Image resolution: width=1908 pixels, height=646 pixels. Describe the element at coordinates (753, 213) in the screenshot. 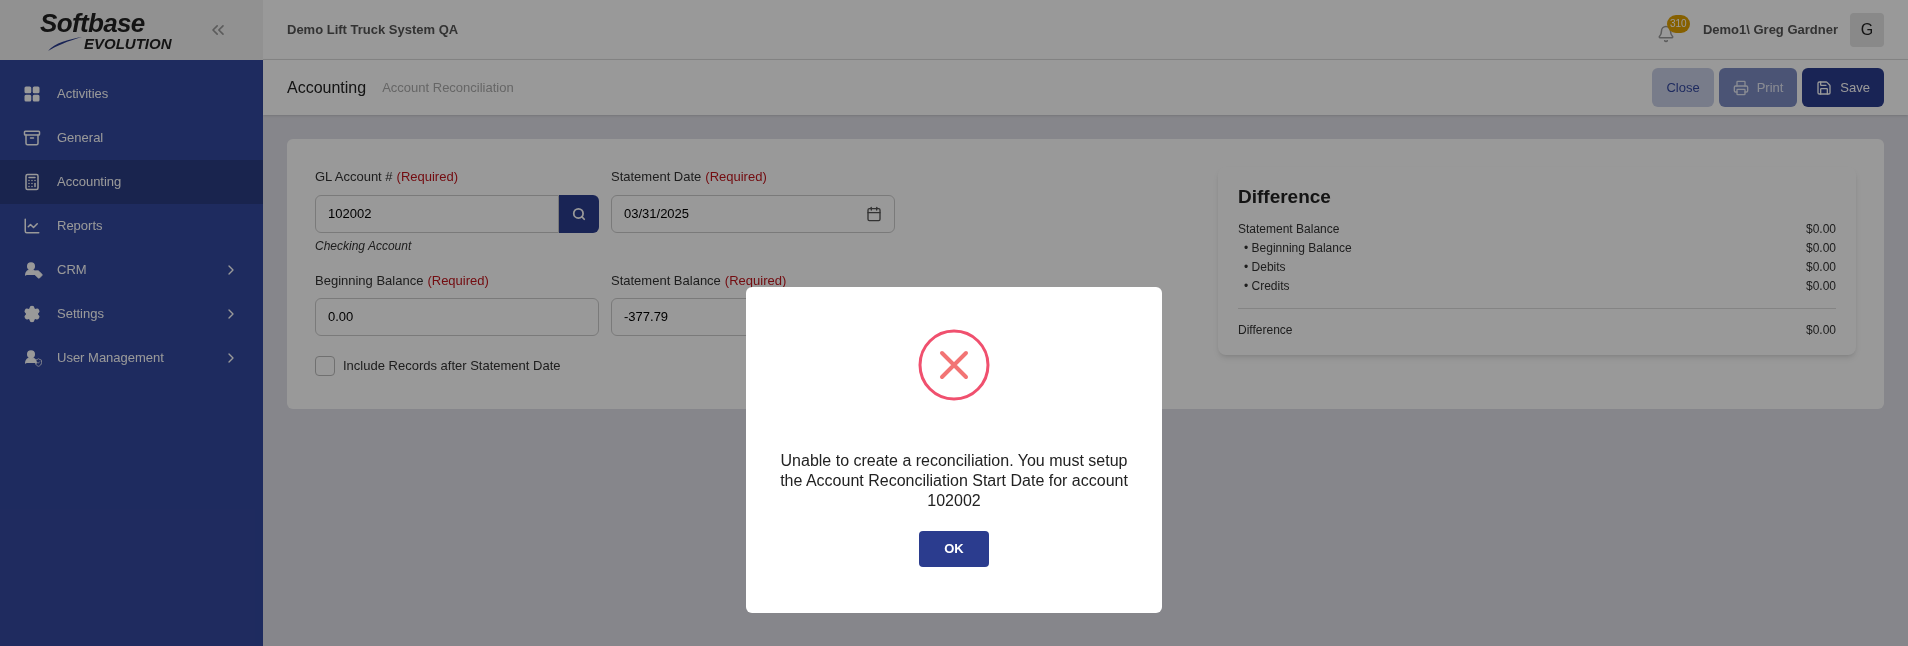

I see `date-input: 03/31/2025` at that location.